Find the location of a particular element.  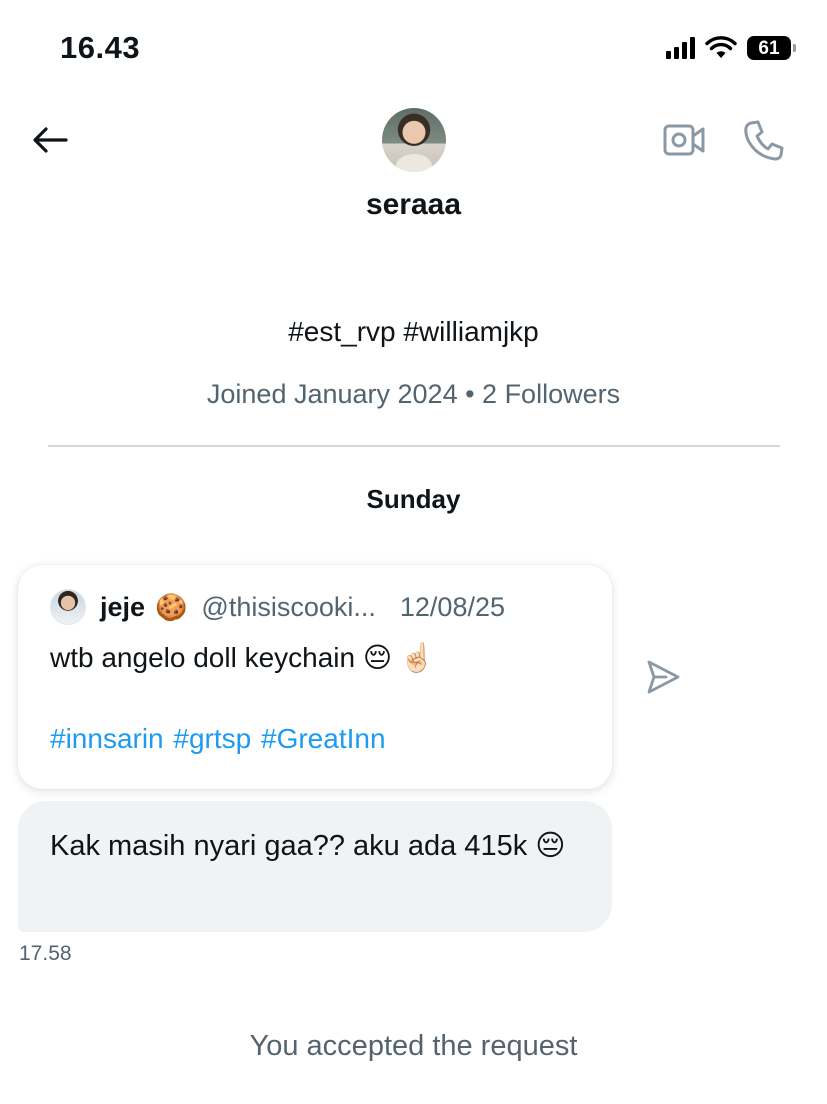

divider is located at coordinates (414, 446).